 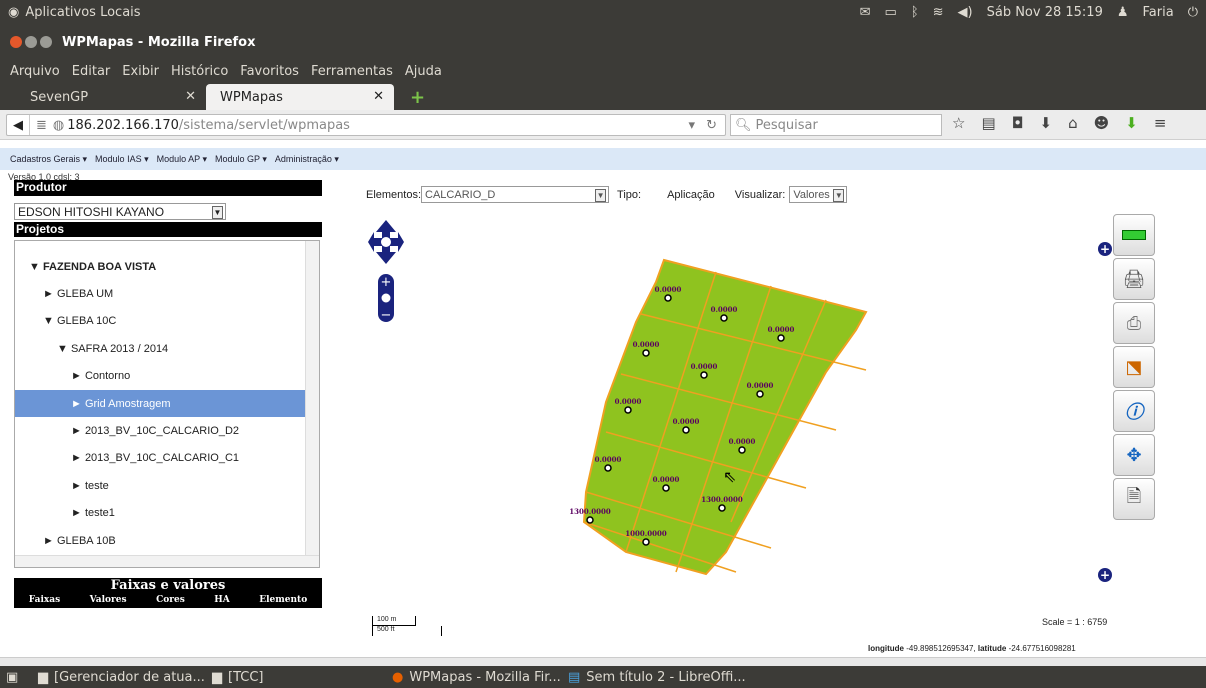 I want to click on printer-pdf-icon: 🖨︎, so click(x=1134, y=279).